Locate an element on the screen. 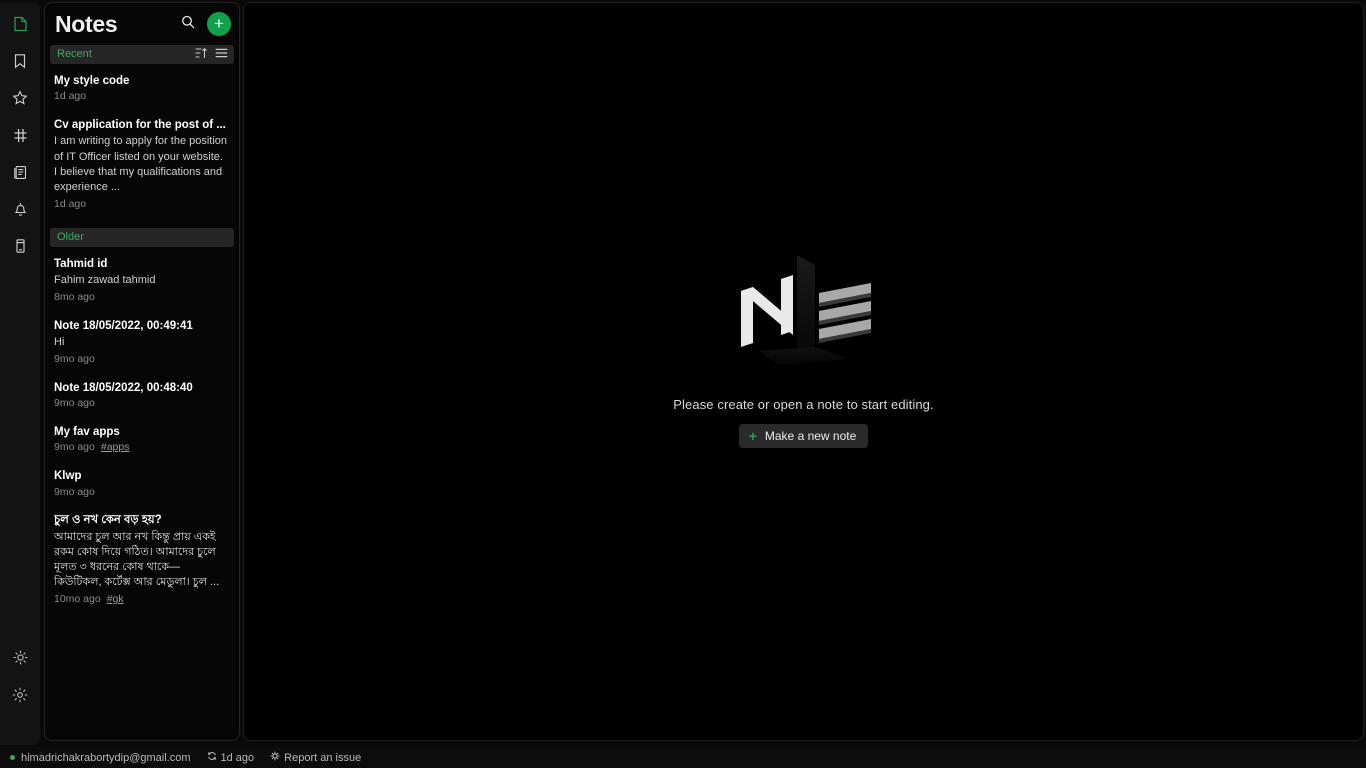 This screenshot has width=1366, height=768. note-tag: #gk is located at coordinates (115, 600).